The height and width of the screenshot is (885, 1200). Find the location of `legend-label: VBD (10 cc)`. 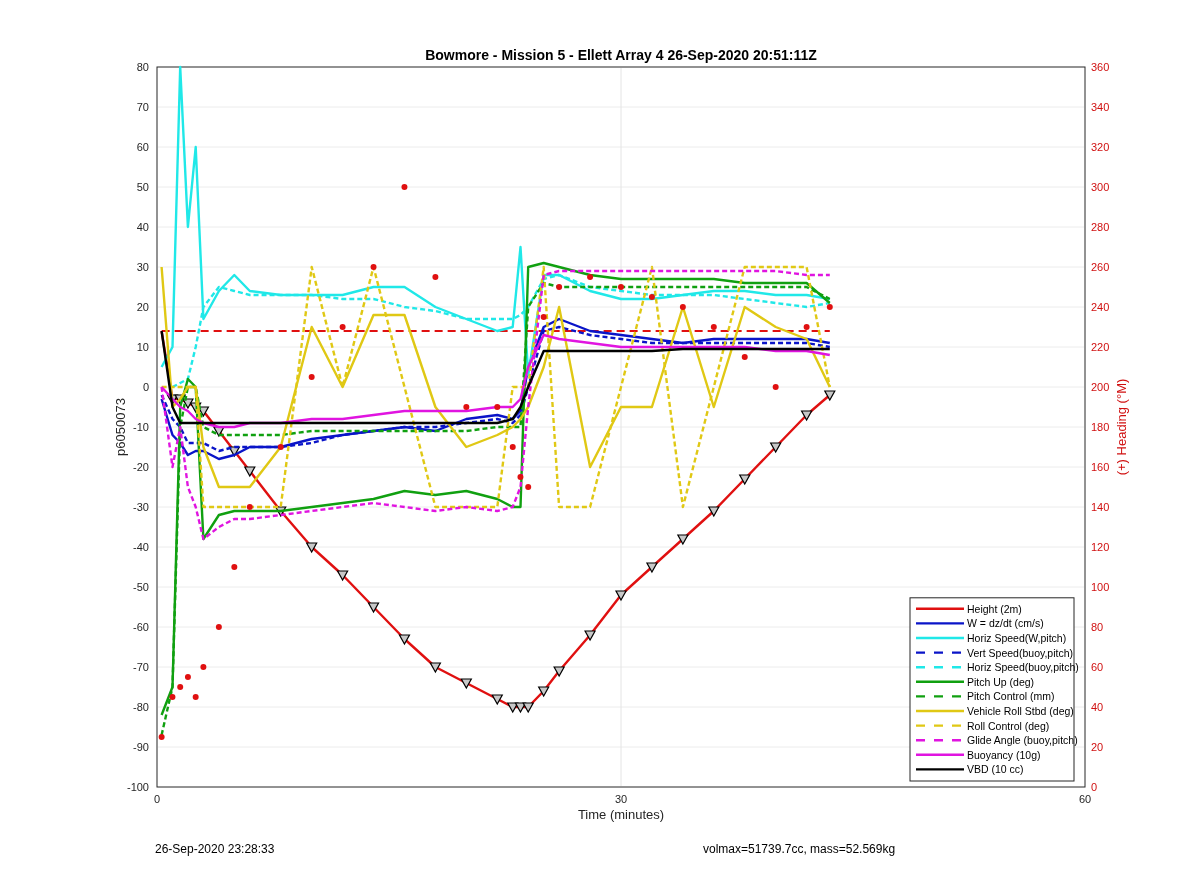

legend-label: VBD (10 cc) is located at coordinates (995, 769).